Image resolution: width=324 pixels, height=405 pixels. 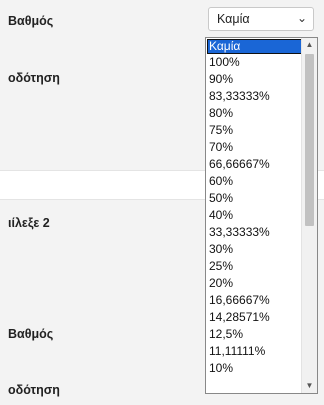 What do you see at coordinates (224, 62) in the screenshot?
I see `grade-option: 100%` at bounding box center [224, 62].